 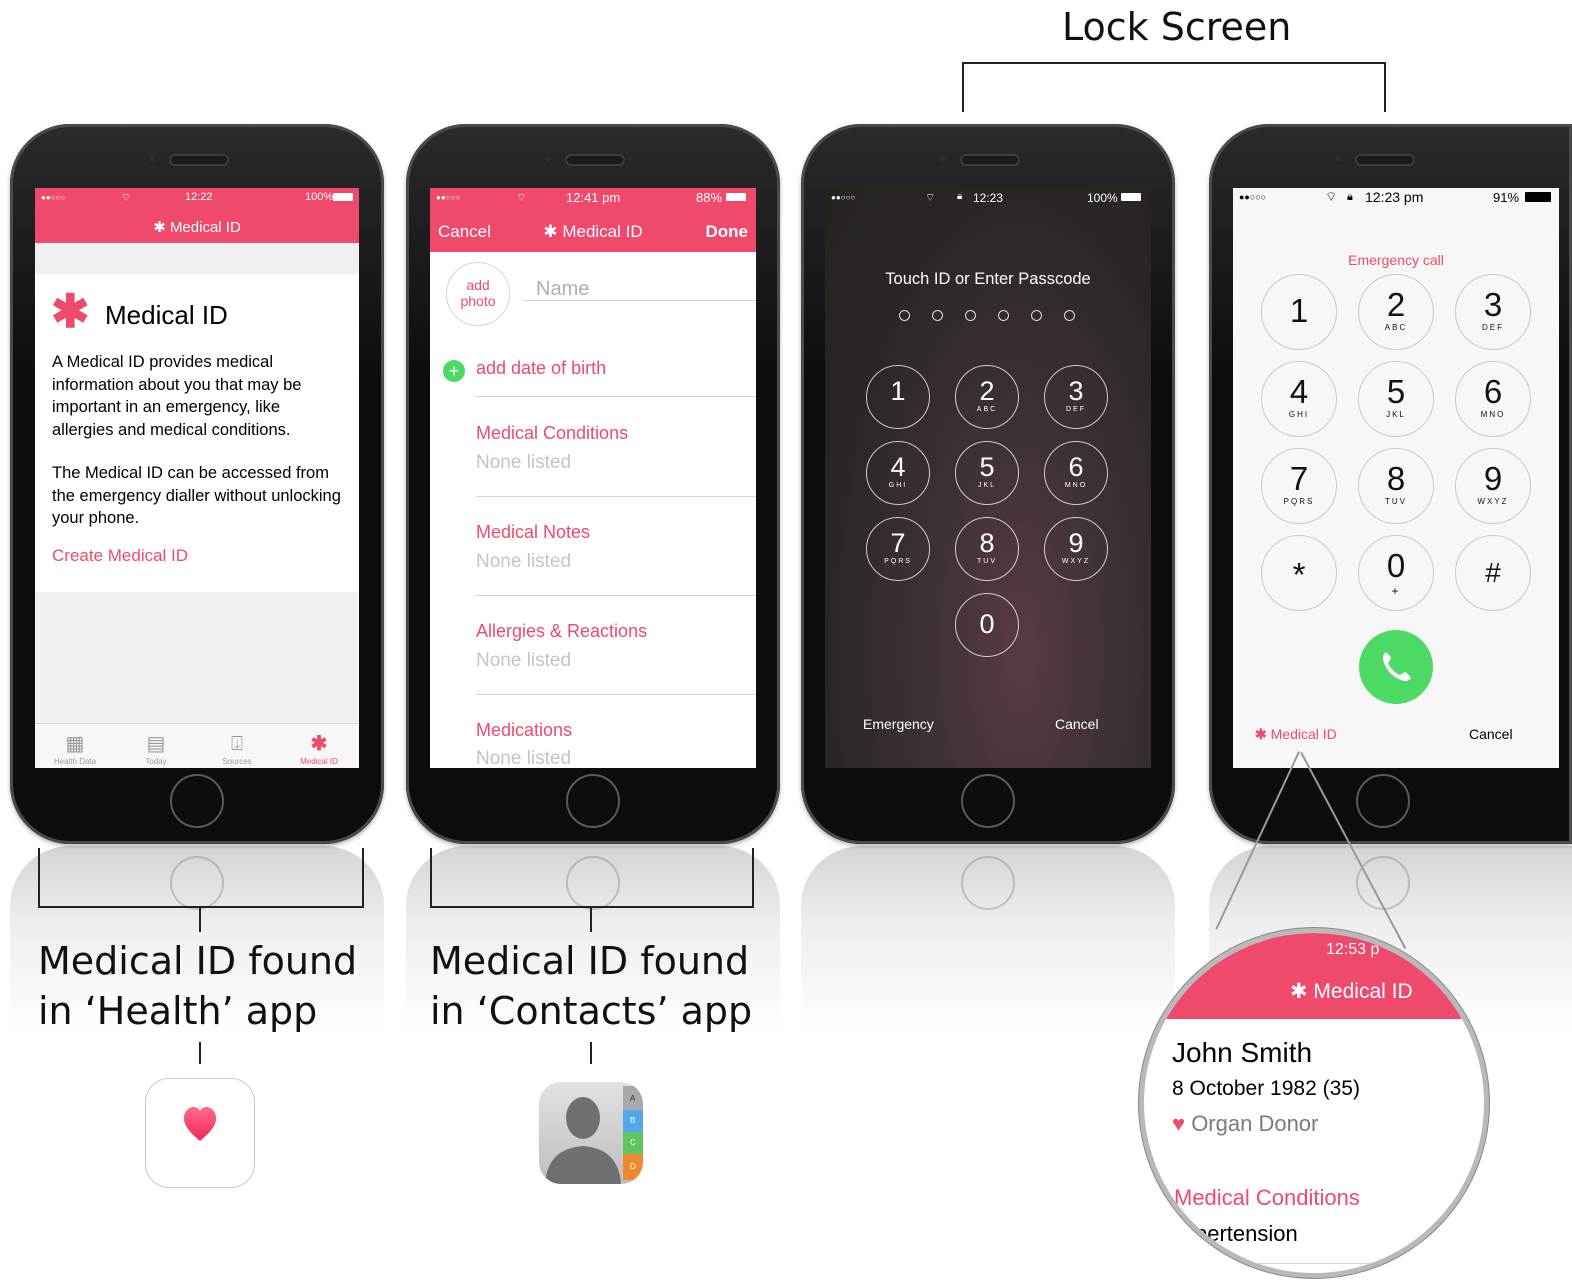 I want to click on organ-donor: ♥ Organ Donor, so click(x=1245, y=1123).